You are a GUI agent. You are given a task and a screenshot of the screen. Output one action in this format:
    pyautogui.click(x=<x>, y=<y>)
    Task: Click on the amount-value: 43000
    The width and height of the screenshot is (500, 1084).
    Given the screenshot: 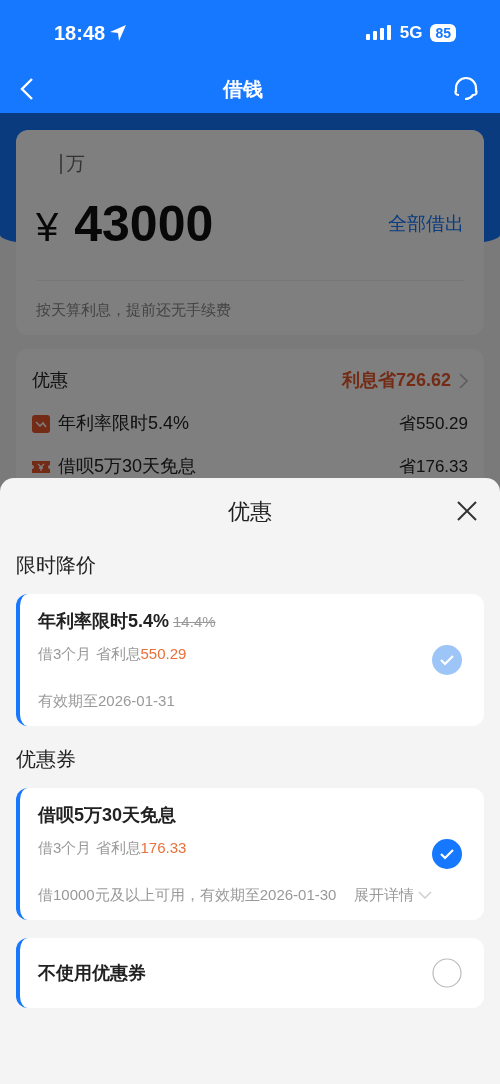 What is the action you would take?
    pyautogui.click(x=144, y=224)
    